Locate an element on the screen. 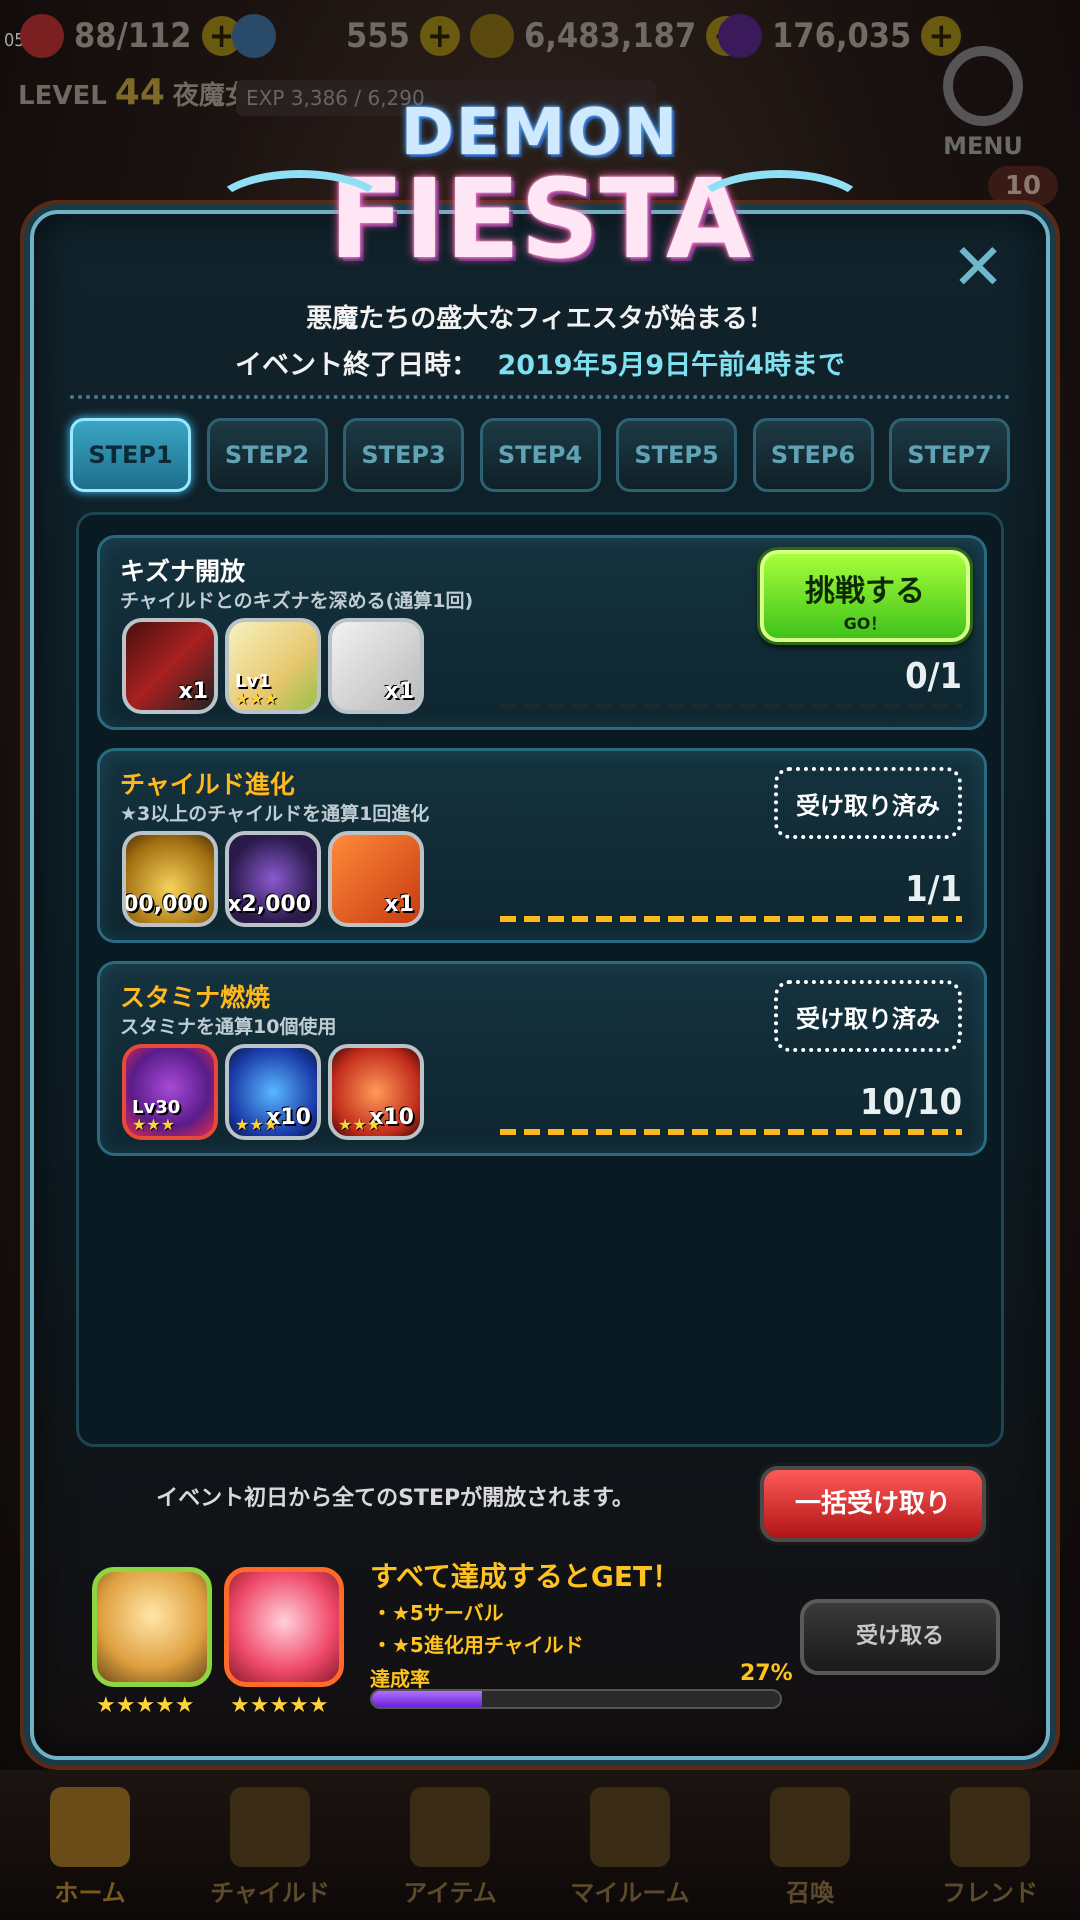 The image size is (1080, 1920). tab-step4: STEP4 is located at coordinates (540, 455).